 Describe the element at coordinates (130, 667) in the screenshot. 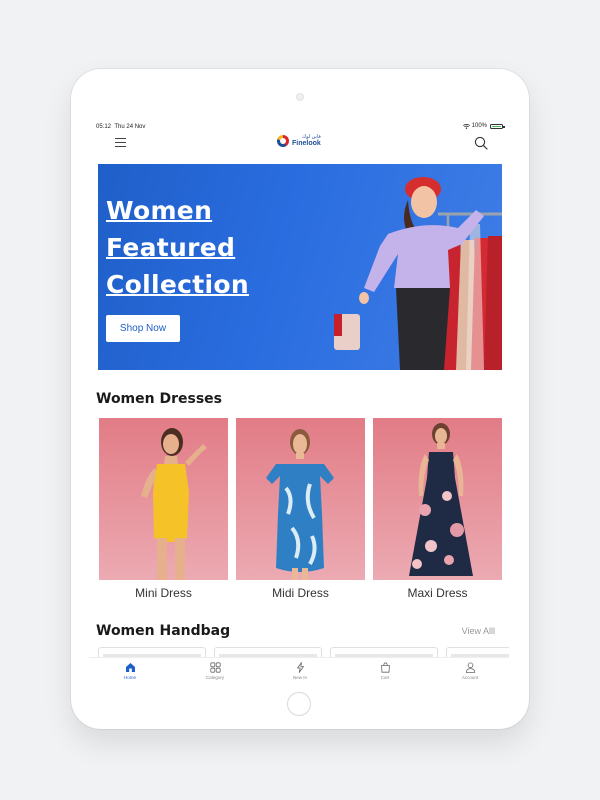

I see `home-icon` at that location.